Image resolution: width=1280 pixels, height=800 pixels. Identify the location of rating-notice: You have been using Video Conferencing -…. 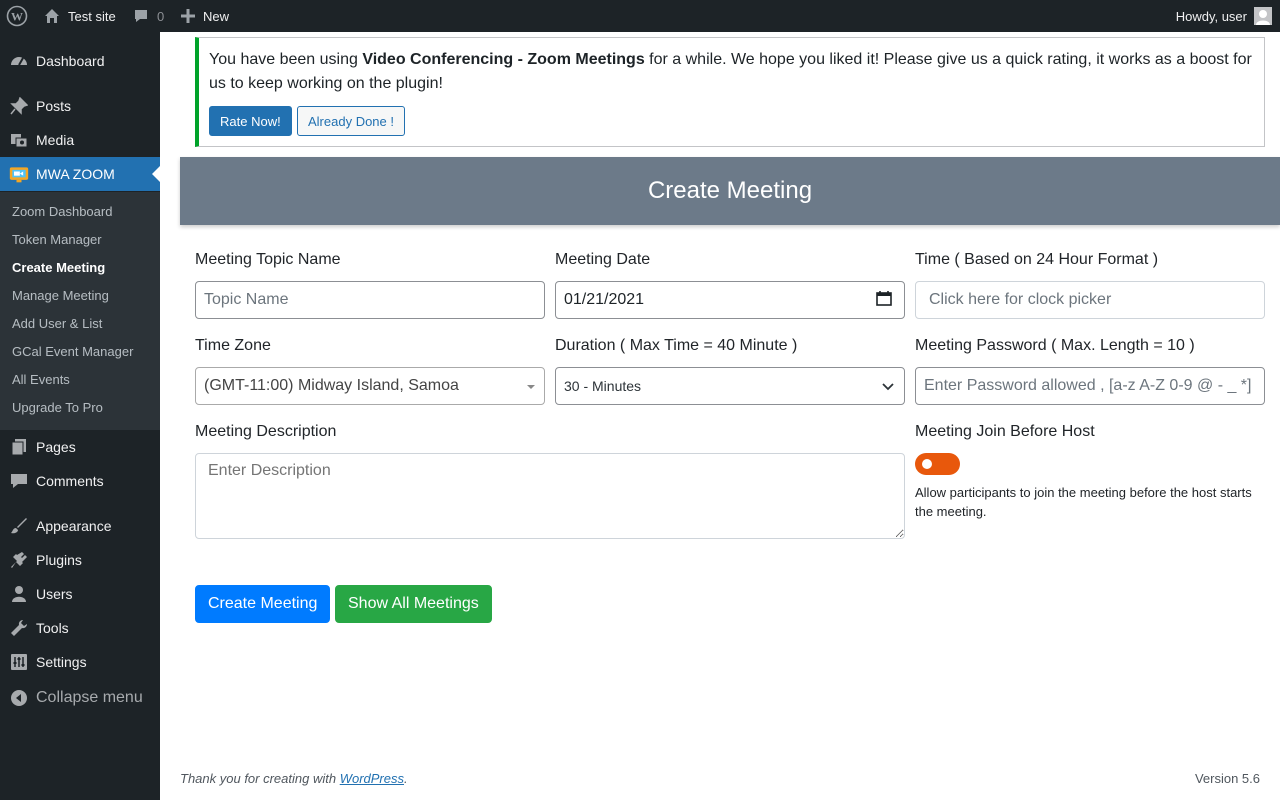
(730, 92).